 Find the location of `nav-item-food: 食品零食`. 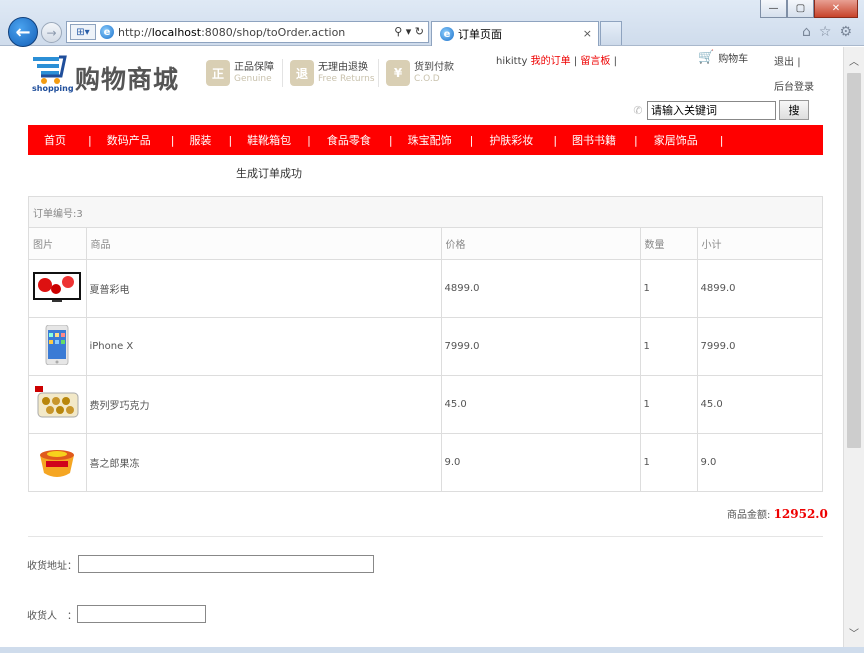

nav-item-food: 食品零食 is located at coordinates (349, 140).